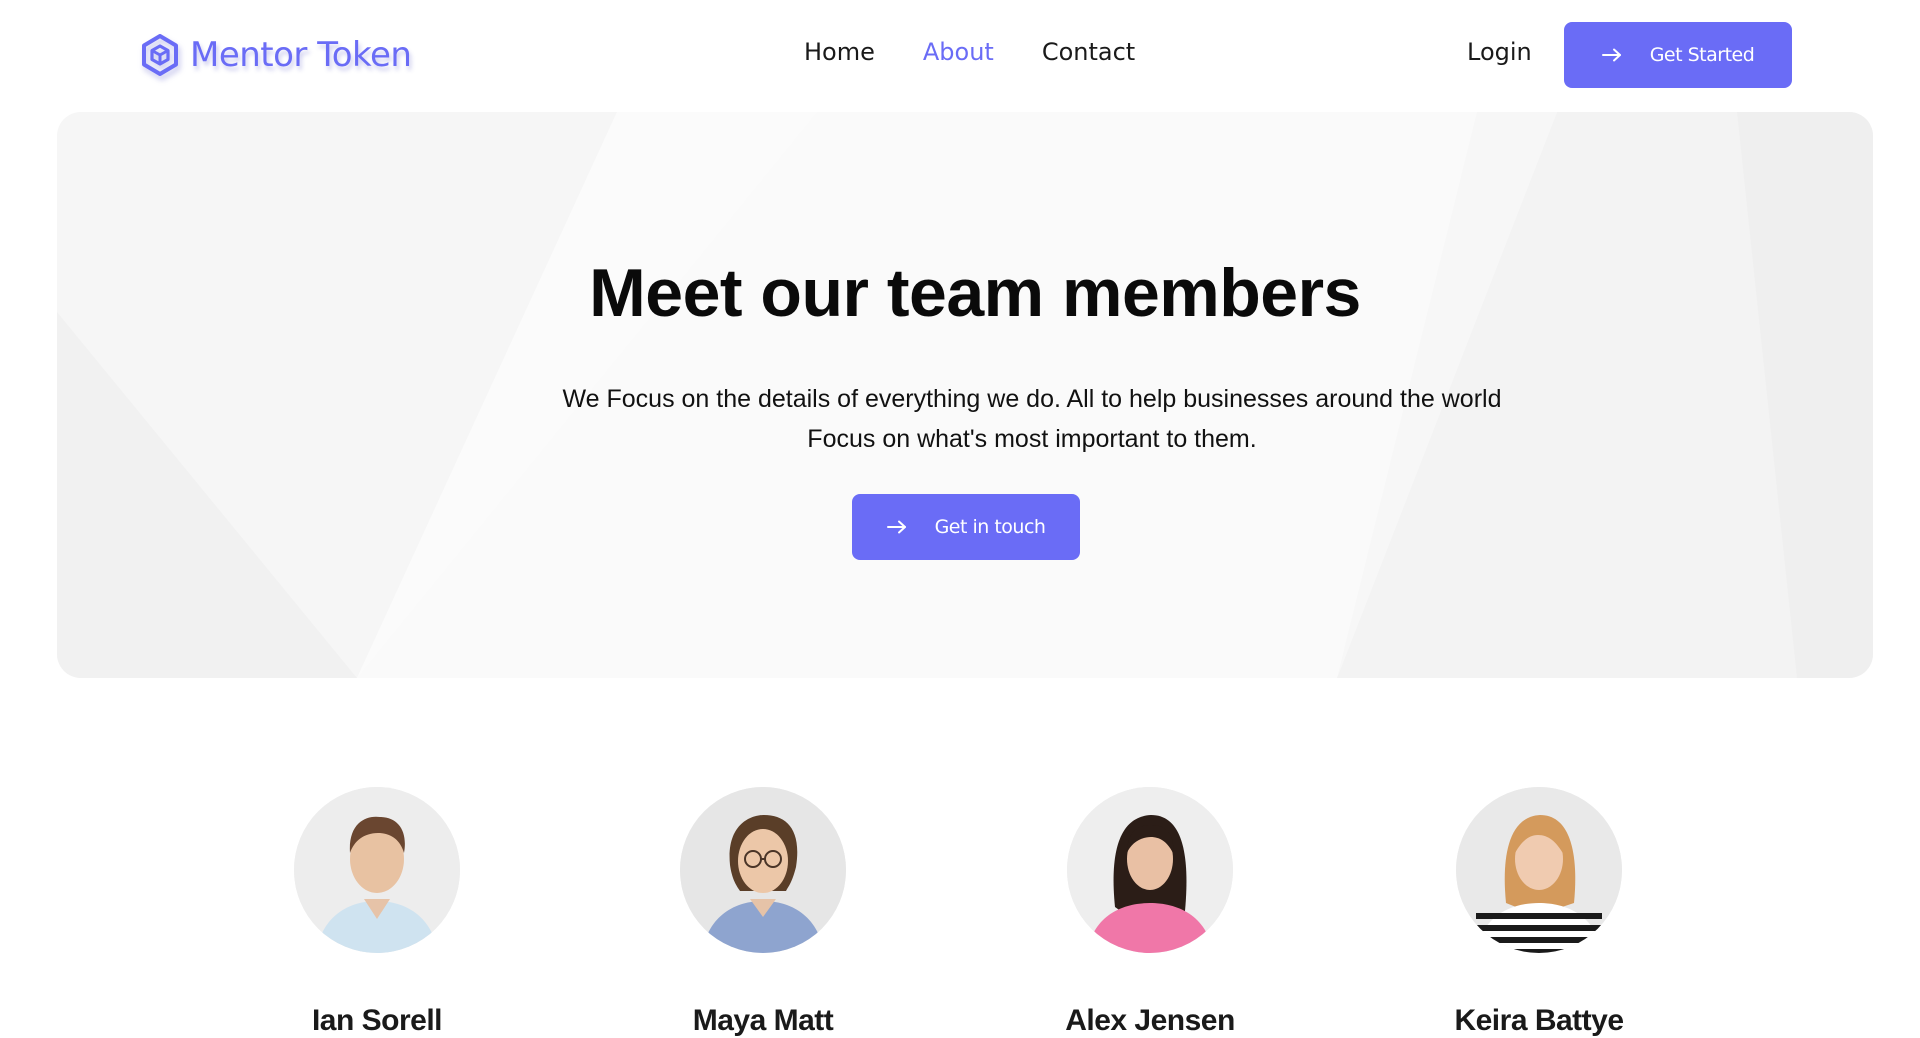 The image size is (1920, 1038). What do you see at coordinates (301, 55) in the screenshot?
I see `brand-name: Mentor Token` at bounding box center [301, 55].